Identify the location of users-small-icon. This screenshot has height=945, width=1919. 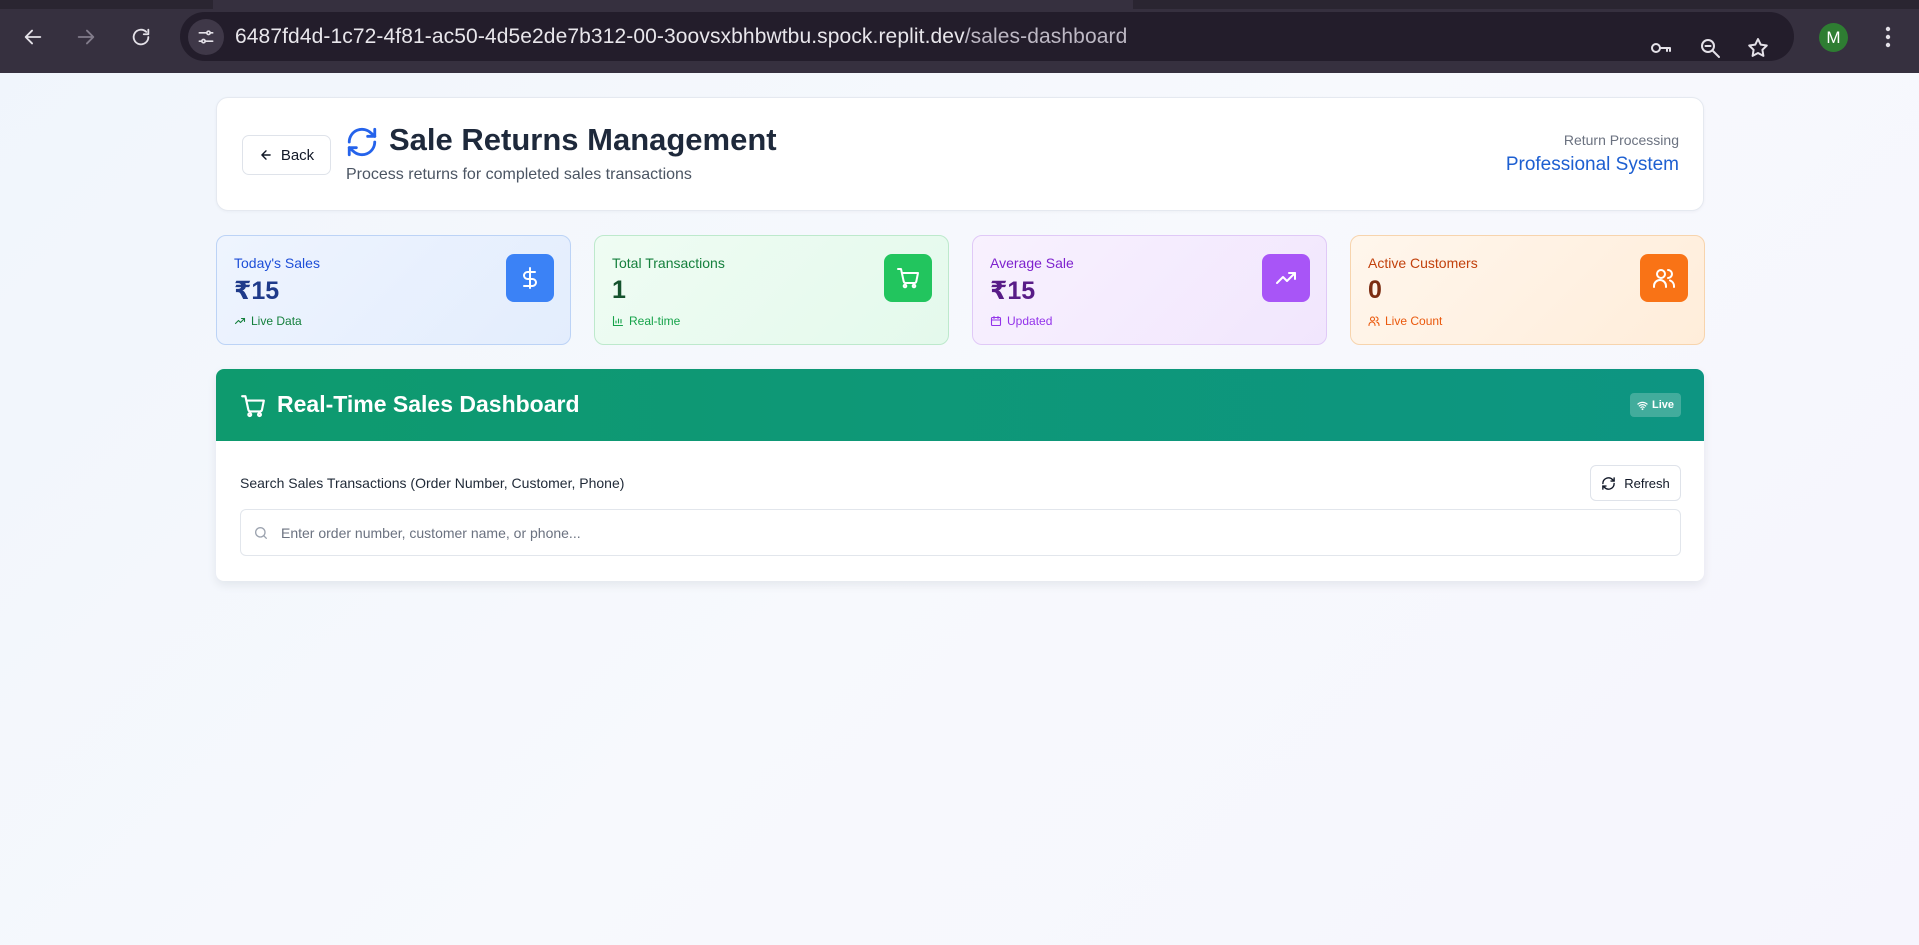
(1374, 321).